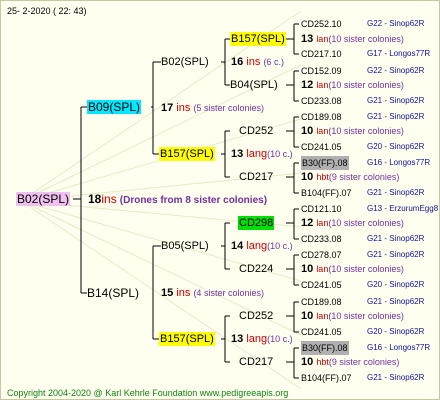  Describe the element at coordinates (399, 347) in the screenshot. I see `g4-info-14: G16 - Longos77R` at that location.